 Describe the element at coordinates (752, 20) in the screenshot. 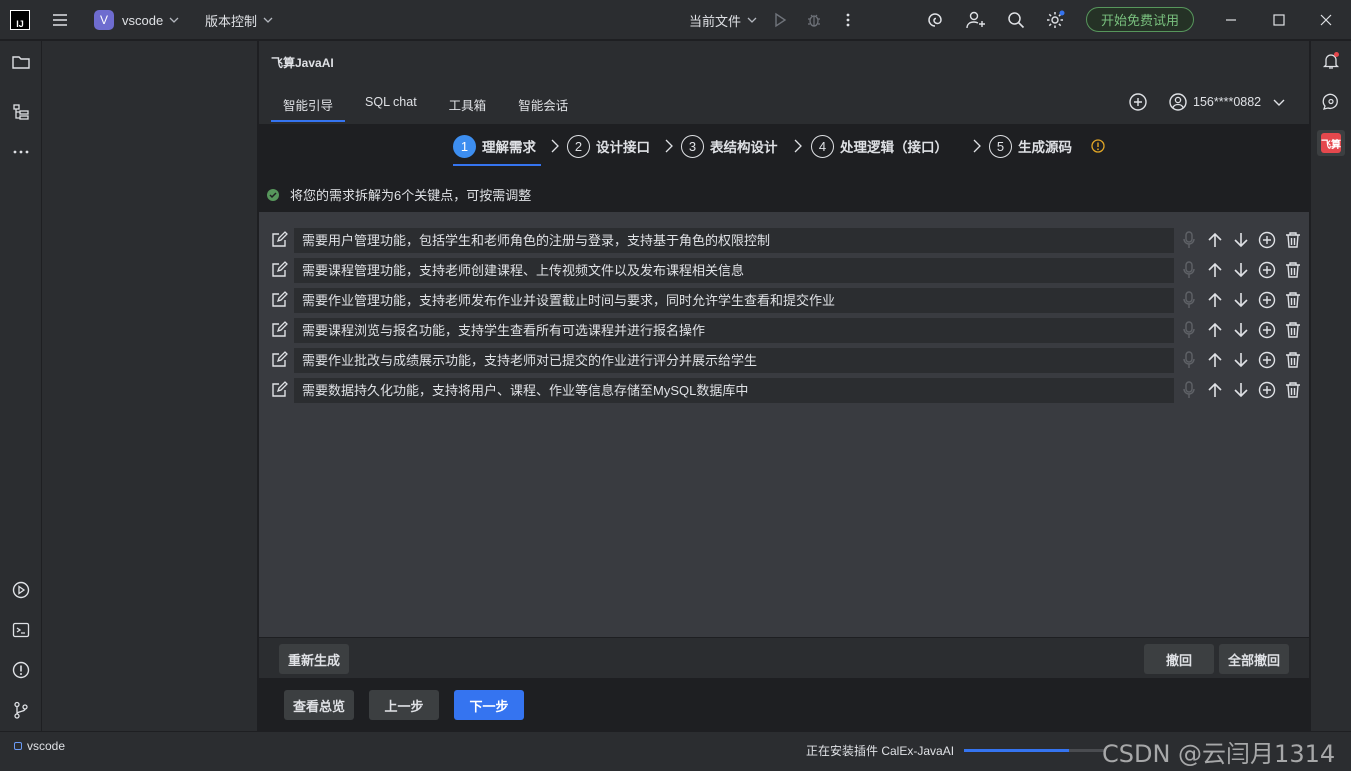

I see `chevron-down-icon` at that location.